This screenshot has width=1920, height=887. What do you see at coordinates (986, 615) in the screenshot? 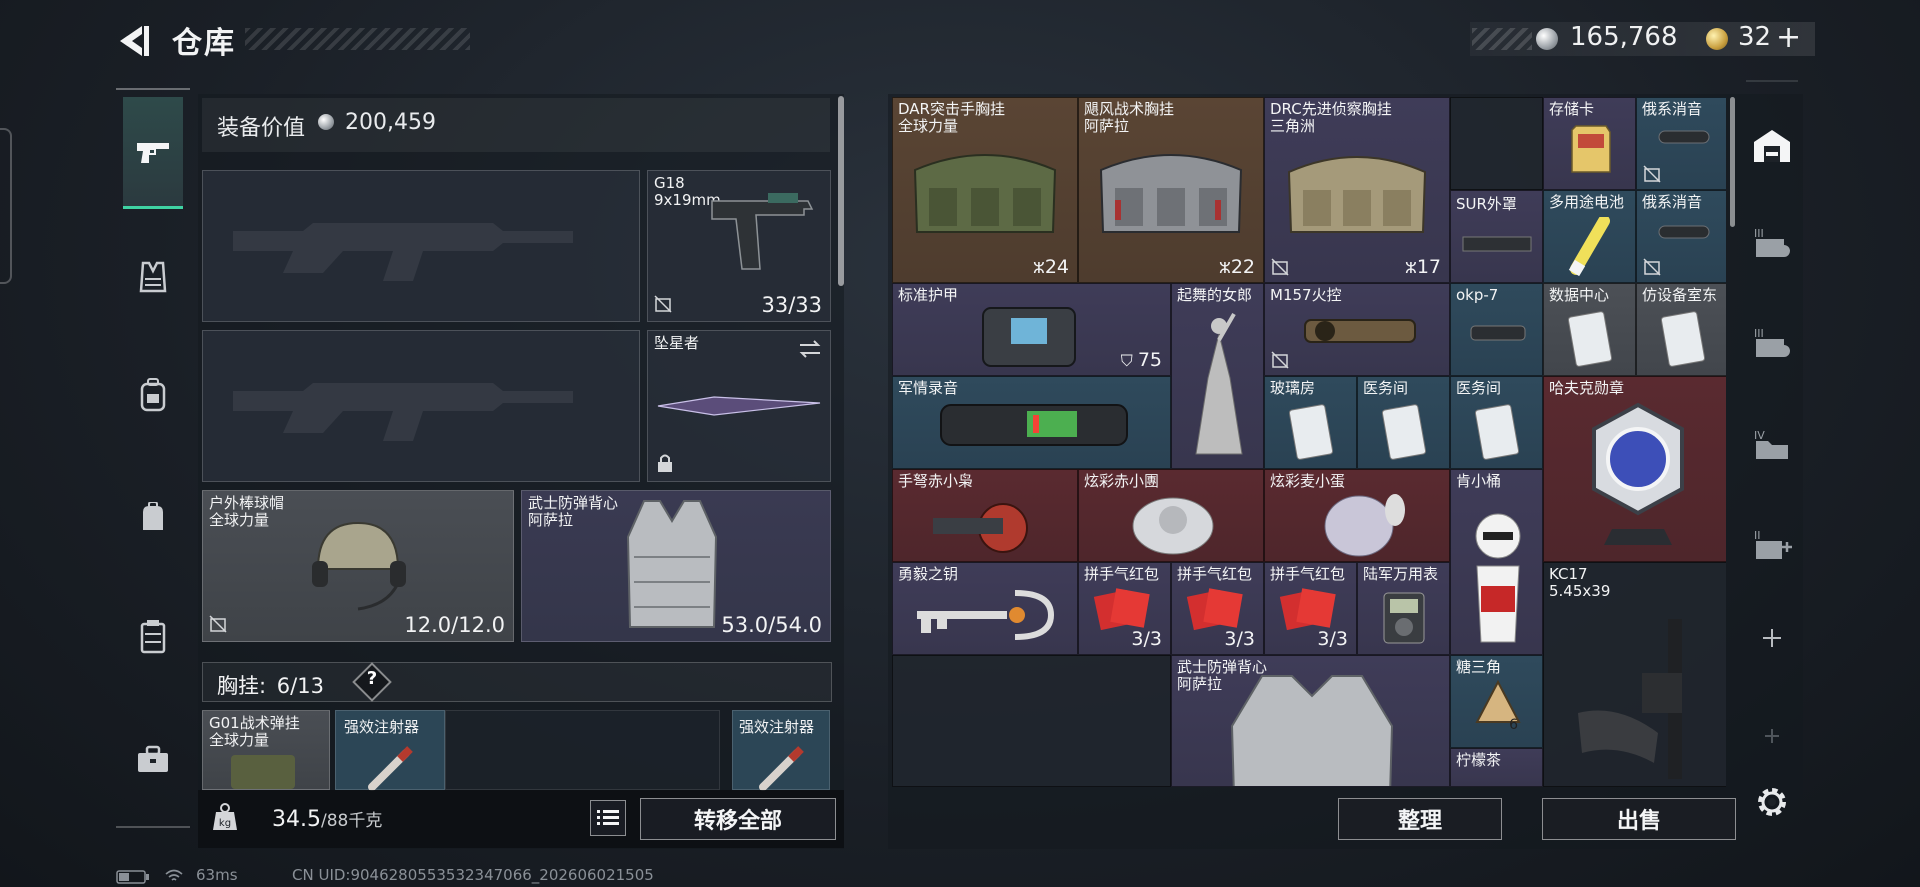
I see `key-icon` at bounding box center [986, 615].